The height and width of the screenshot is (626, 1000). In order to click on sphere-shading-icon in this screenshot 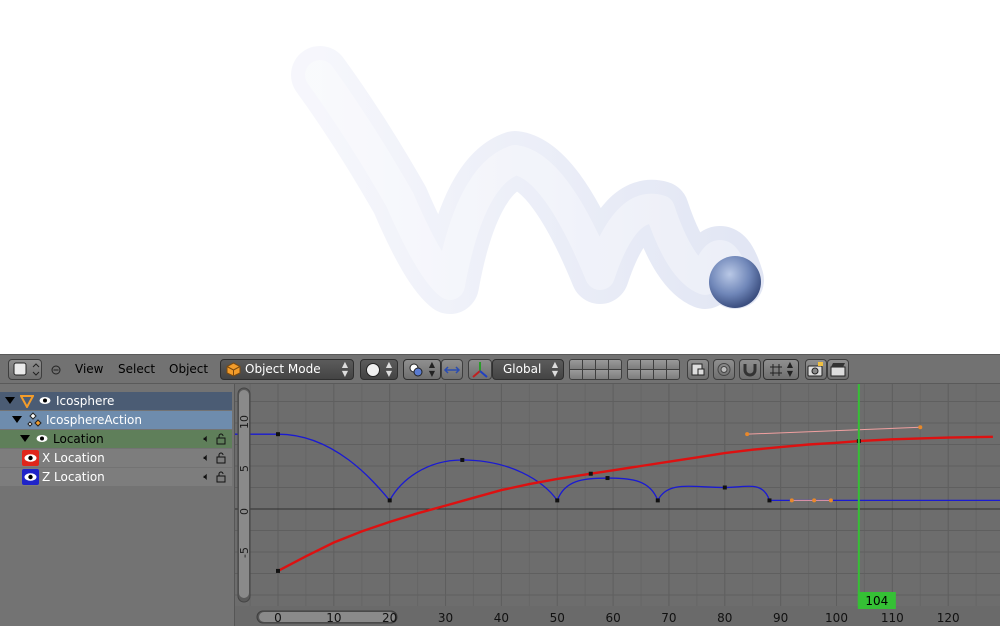, I will do `click(373, 370)`.